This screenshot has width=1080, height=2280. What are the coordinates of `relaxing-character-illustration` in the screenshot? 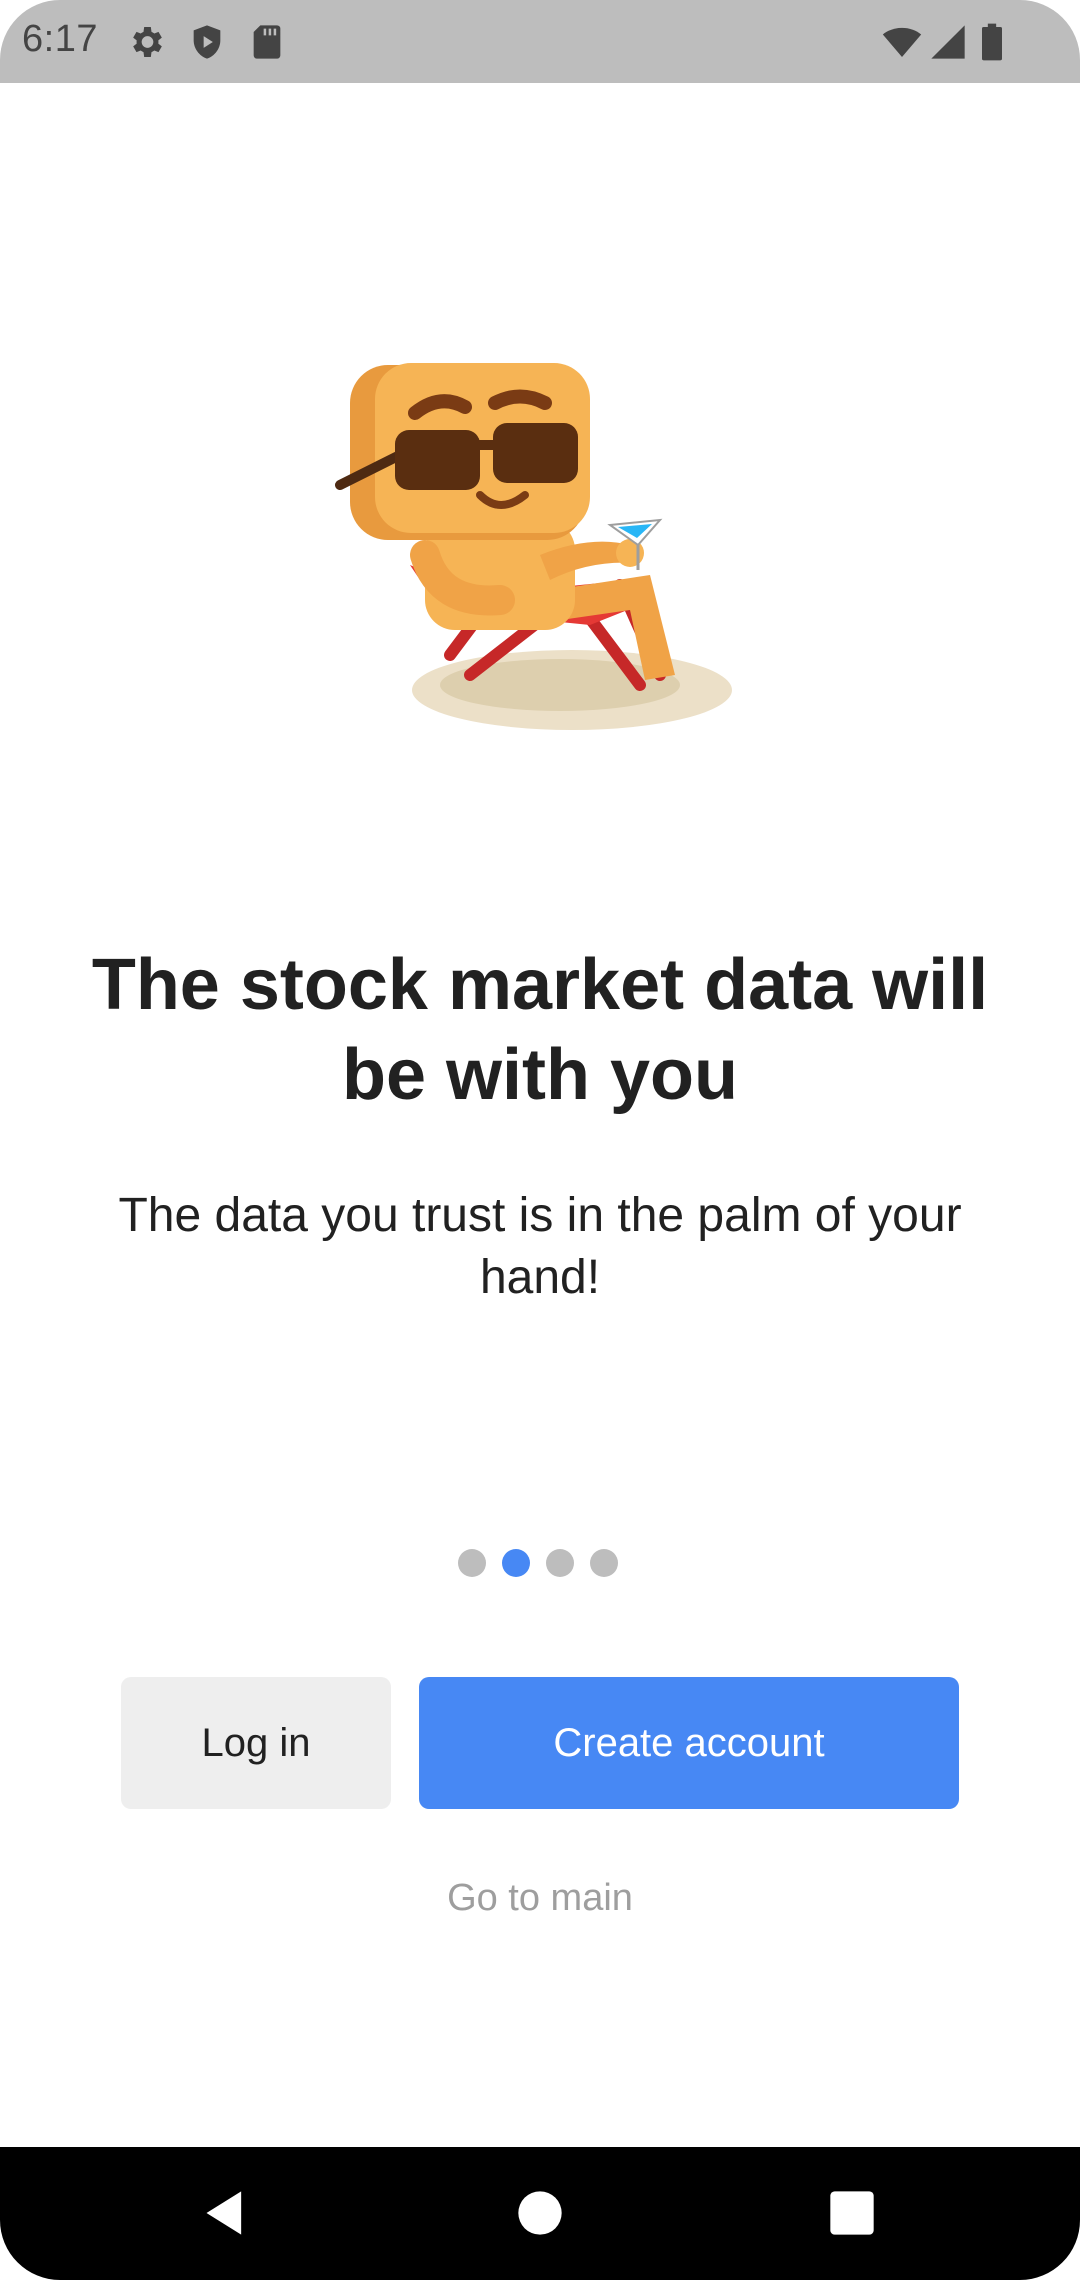 It's located at (540, 550).